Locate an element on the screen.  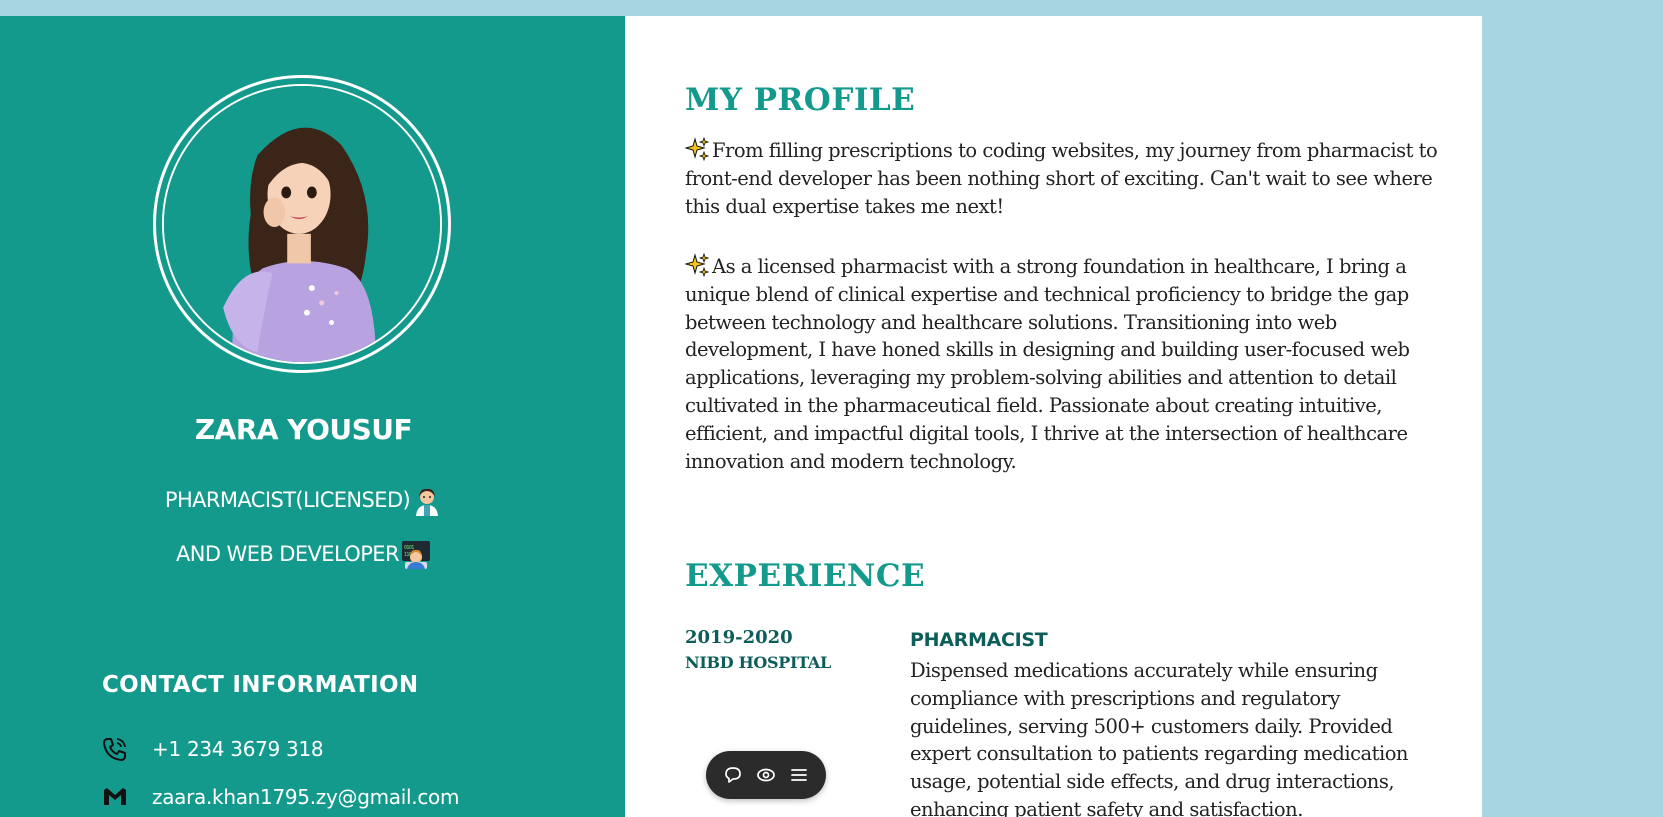
phone-number: +1 234 3679 318 is located at coordinates (238, 749).